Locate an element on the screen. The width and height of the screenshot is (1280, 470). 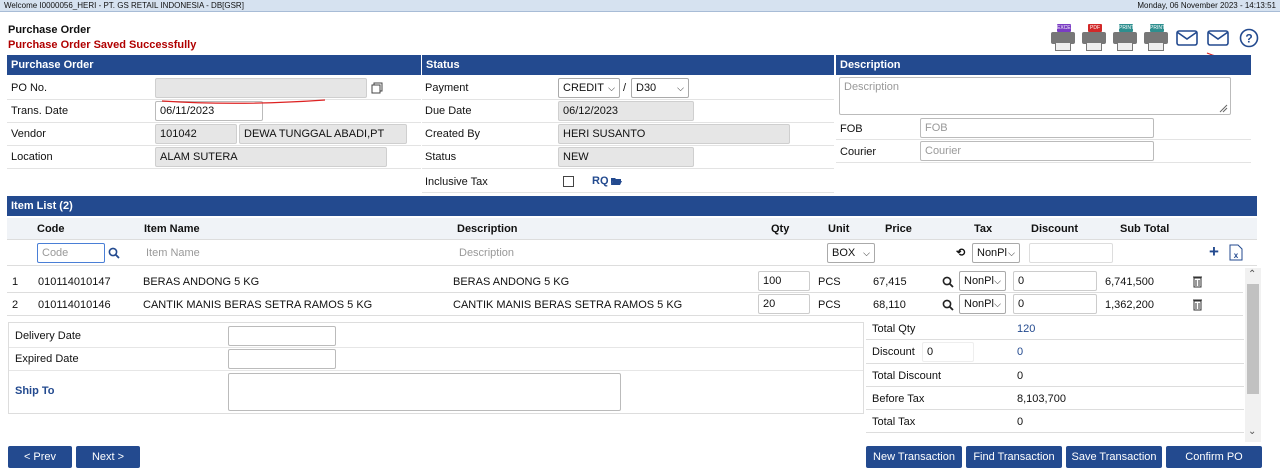
ship-to-textarea is located at coordinates (424, 392).